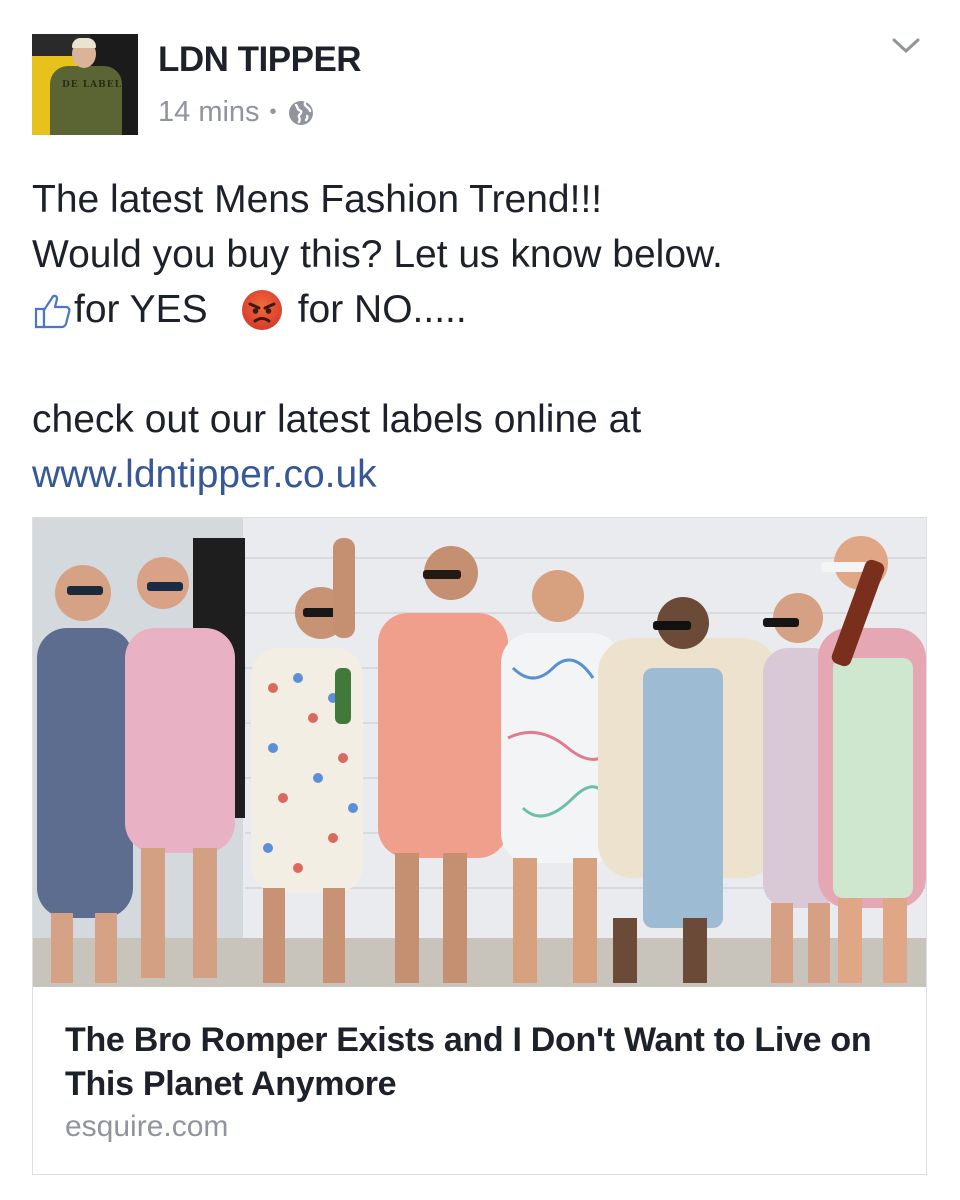 This screenshot has width=960, height=1200. What do you see at coordinates (337, 419) in the screenshot?
I see `post-text-line: check out our latest labels online at` at bounding box center [337, 419].